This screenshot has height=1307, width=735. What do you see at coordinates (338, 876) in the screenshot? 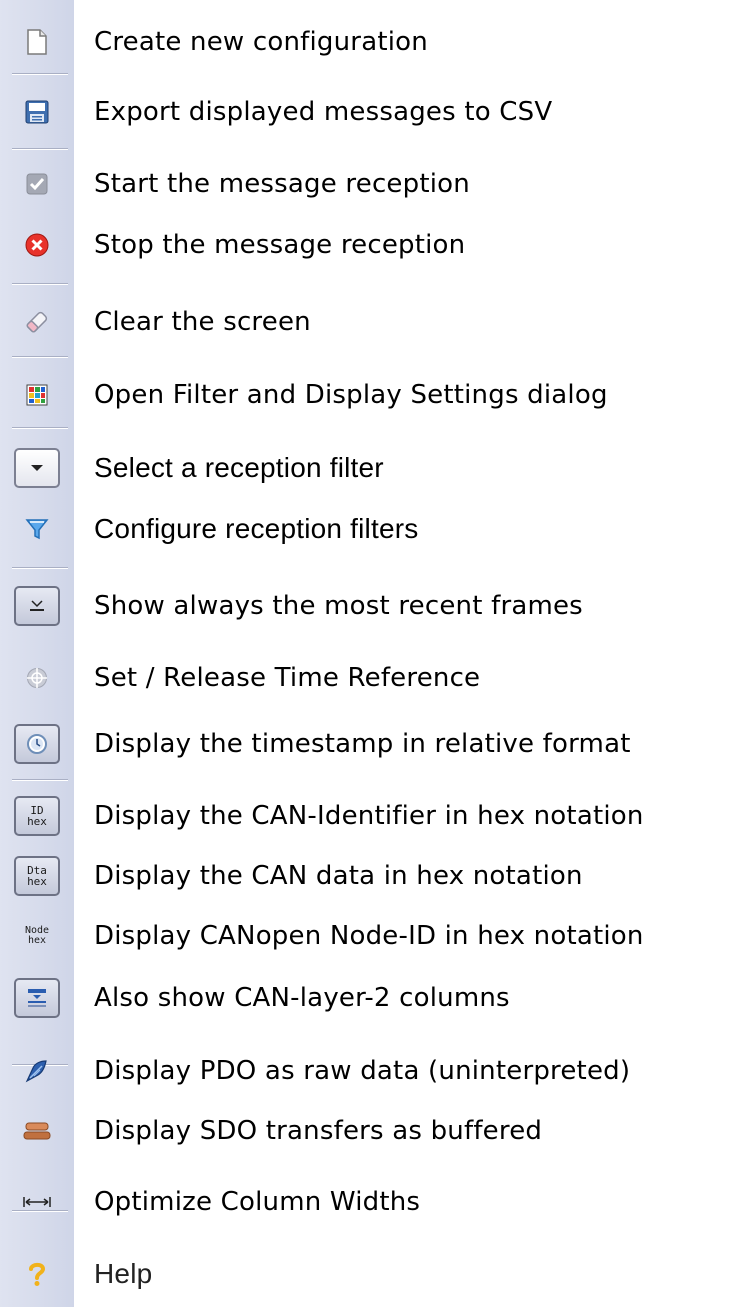
I see `menu-item-label: Display the CAN data in hex notation` at bounding box center [338, 876].